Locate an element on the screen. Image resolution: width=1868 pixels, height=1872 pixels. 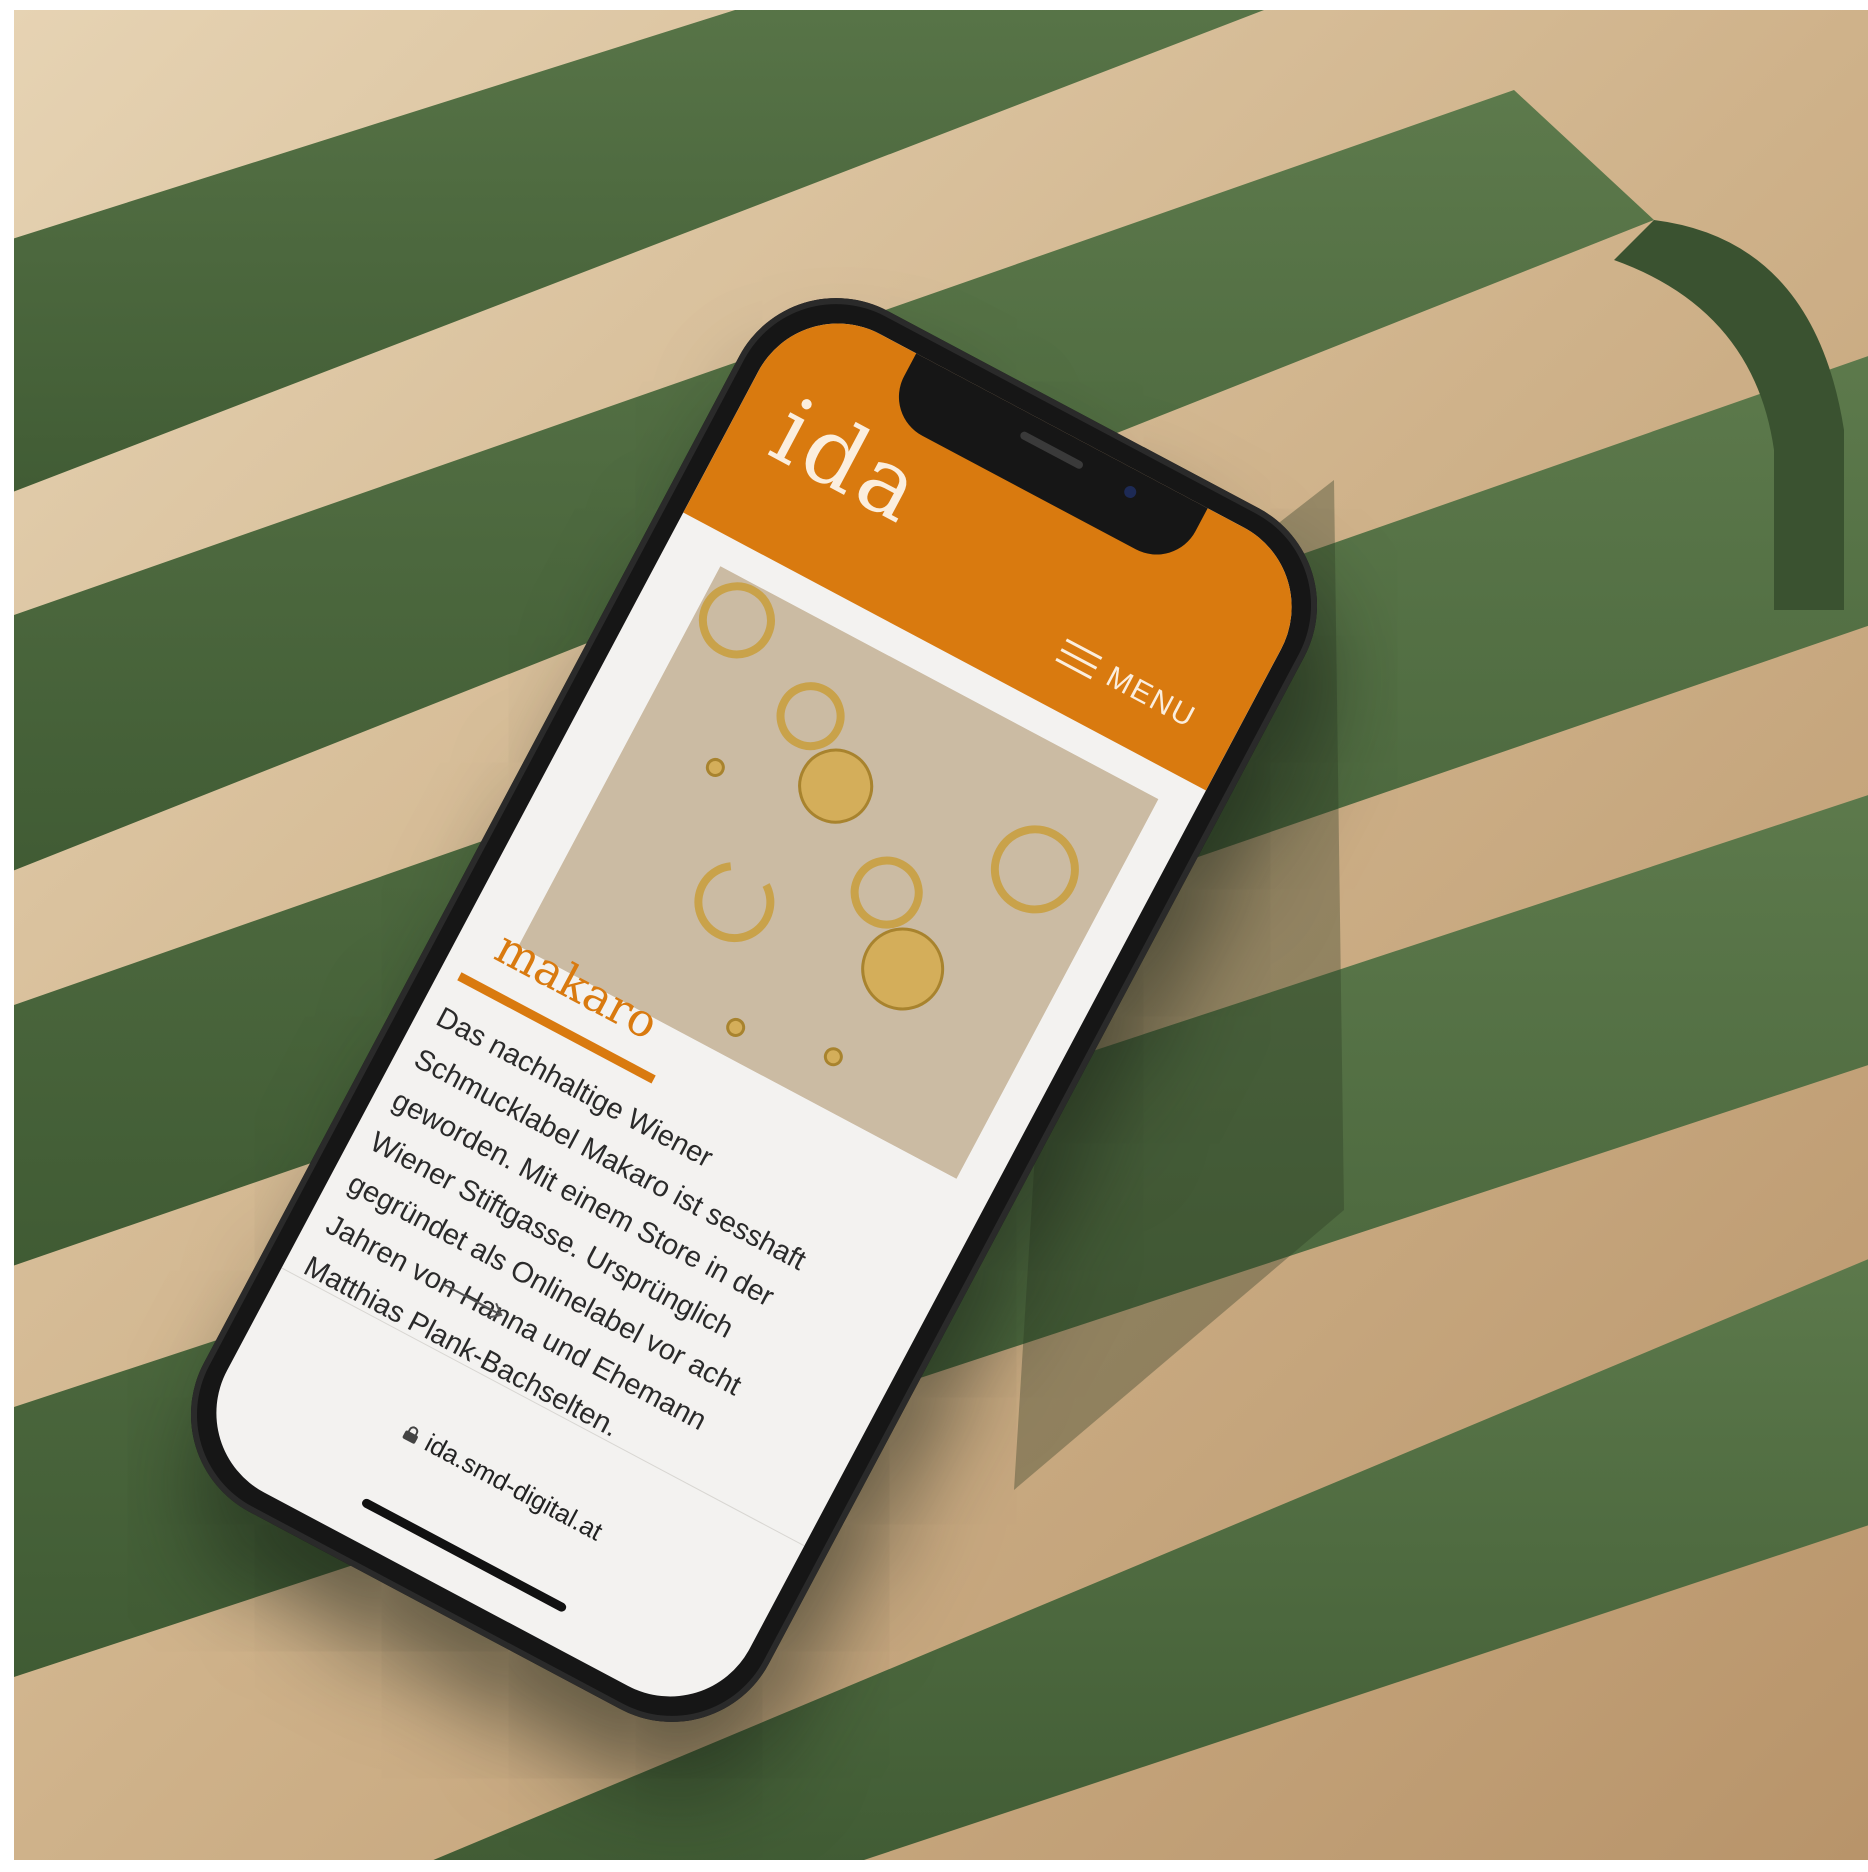
url-text: ida.smd-digital.at is located at coordinates (514, 1487).